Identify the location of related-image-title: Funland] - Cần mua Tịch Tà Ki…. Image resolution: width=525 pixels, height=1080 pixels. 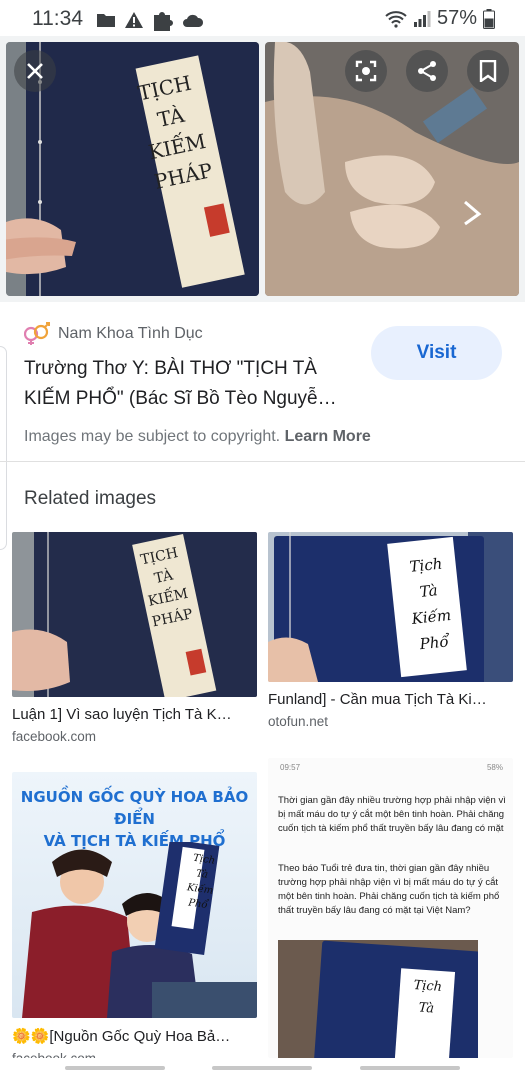
(390, 699).